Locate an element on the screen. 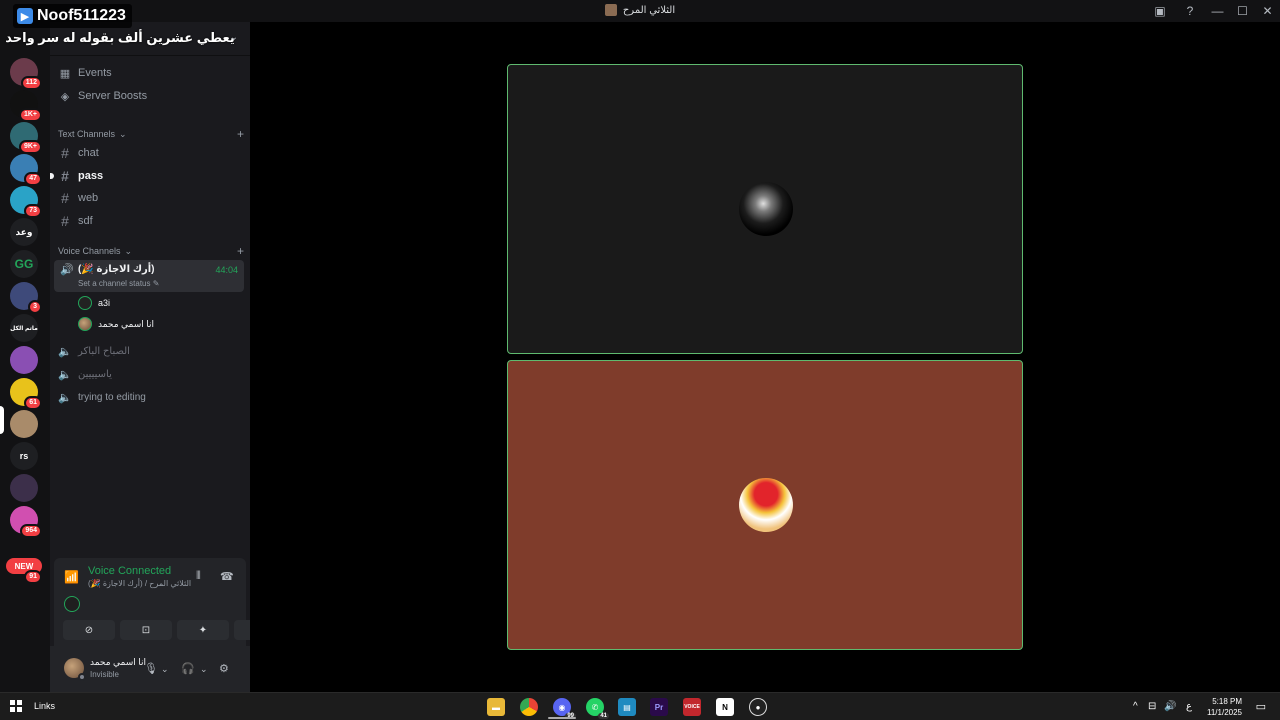 This screenshot has height=720, width=1280. server-icon: 9K+ is located at coordinates (26, 138).